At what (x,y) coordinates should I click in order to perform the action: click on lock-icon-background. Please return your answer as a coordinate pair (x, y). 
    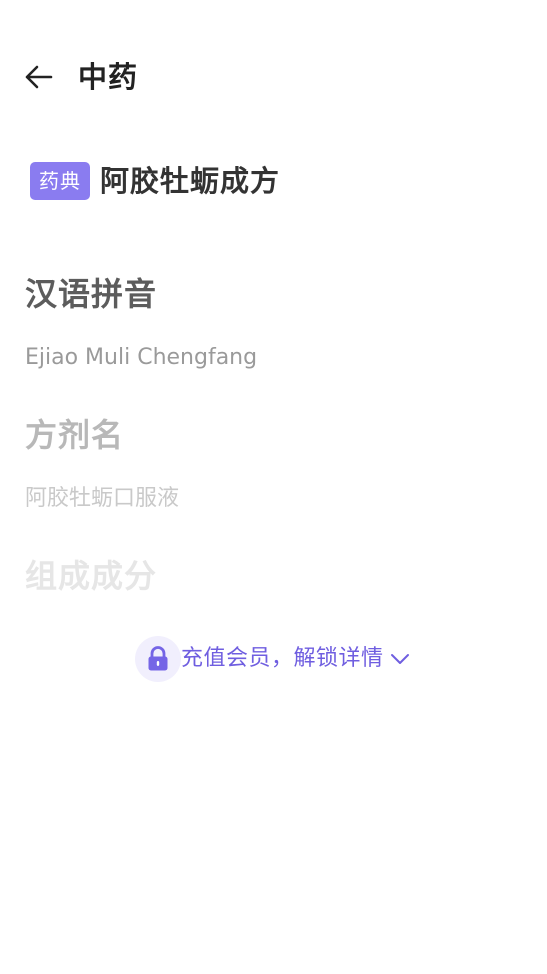
    Looking at the image, I should click on (158, 659).